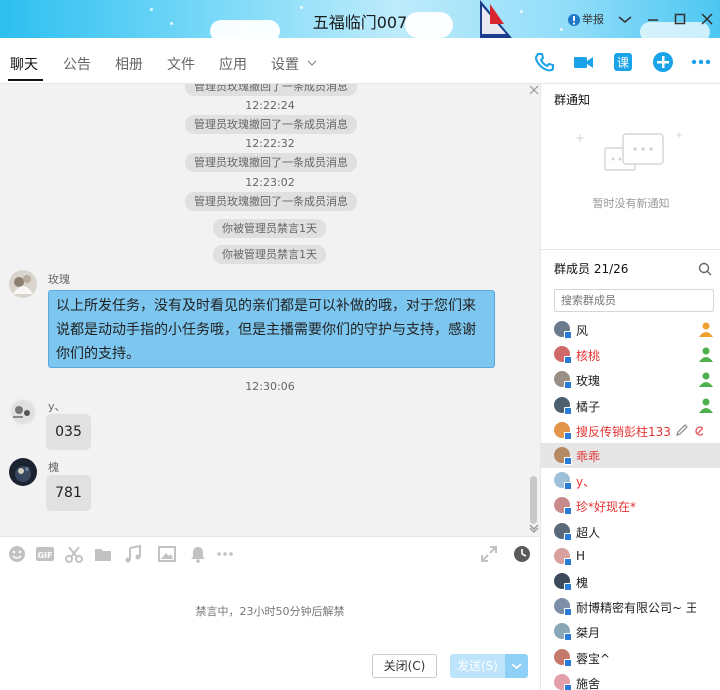 The image size is (720, 690). What do you see at coordinates (689, 430) in the screenshot?
I see `edit-icon` at bounding box center [689, 430].